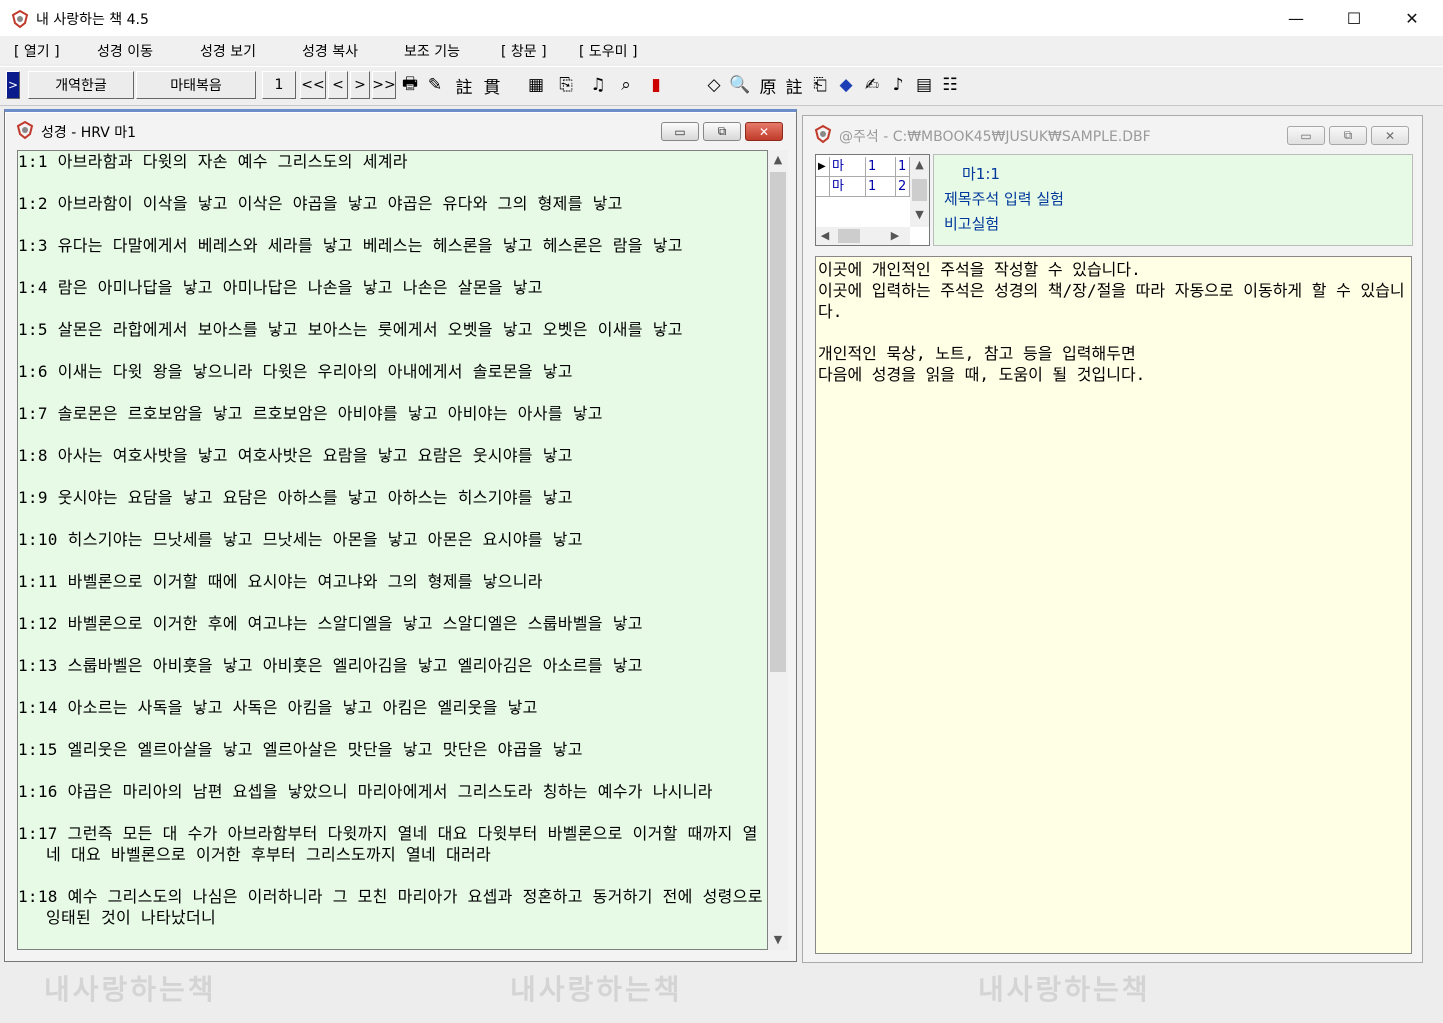 The width and height of the screenshot is (1443, 1023). Describe the element at coordinates (656, 85) in the screenshot. I see `bookmark-icon: ▮` at that location.